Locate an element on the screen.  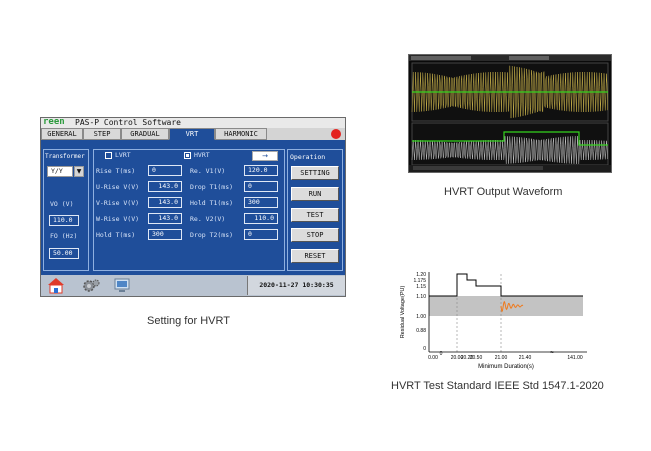
vo-field: 110.0 is located at coordinates (64, 220).